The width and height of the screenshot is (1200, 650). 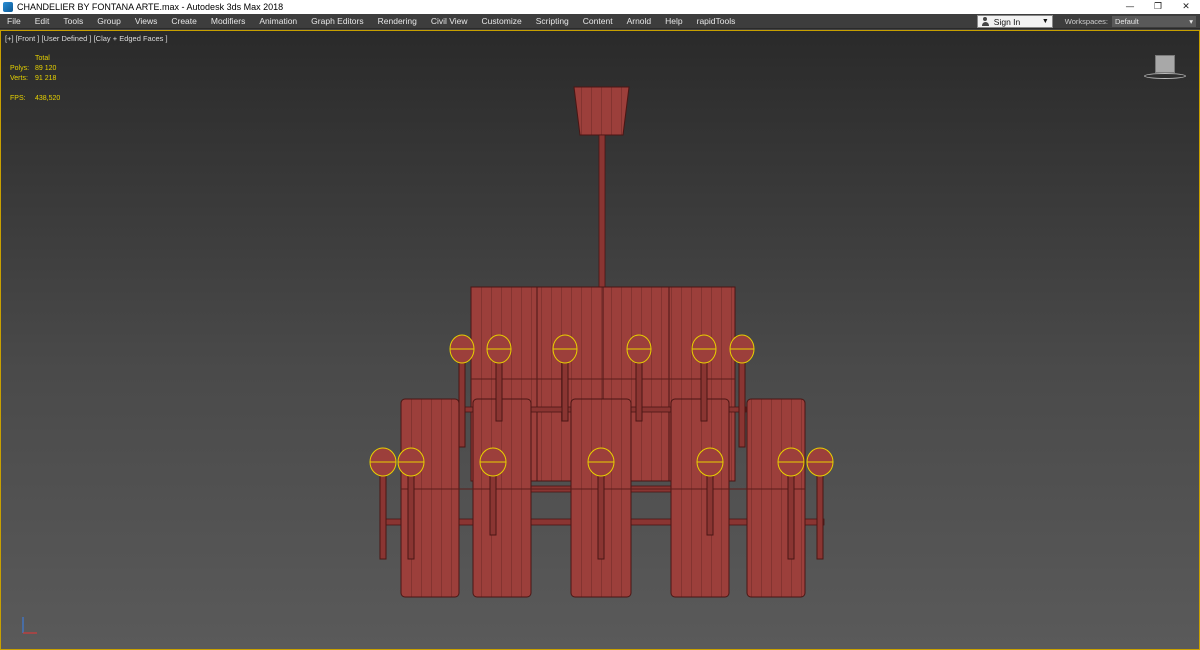 I want to click on menu-edit: Edit, so click(x=42, y=21).